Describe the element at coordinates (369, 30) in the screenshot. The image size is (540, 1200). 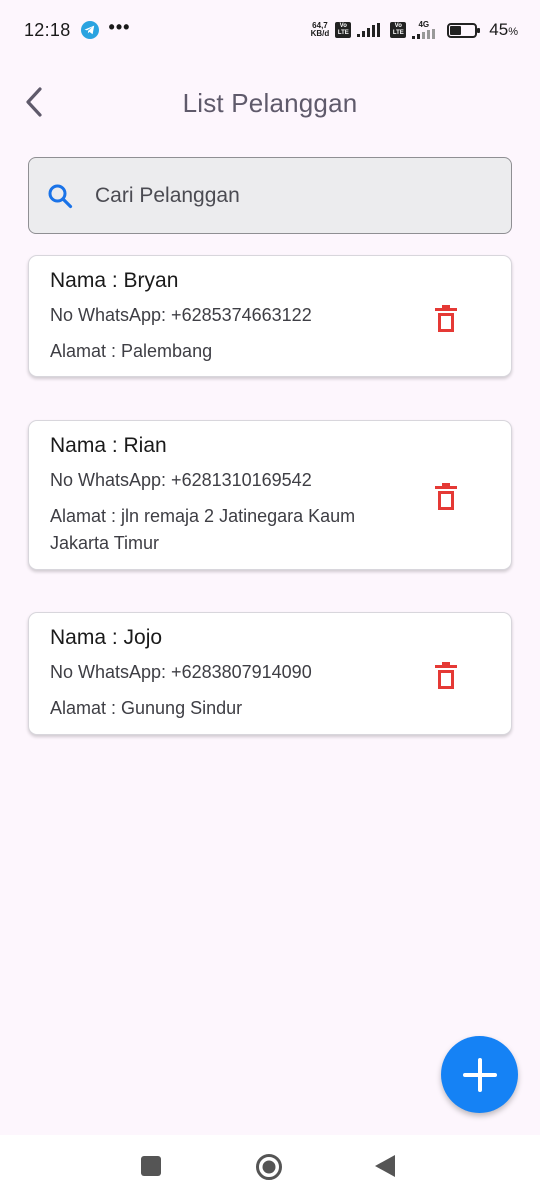
I see `sim1-signal-icon` at that location.